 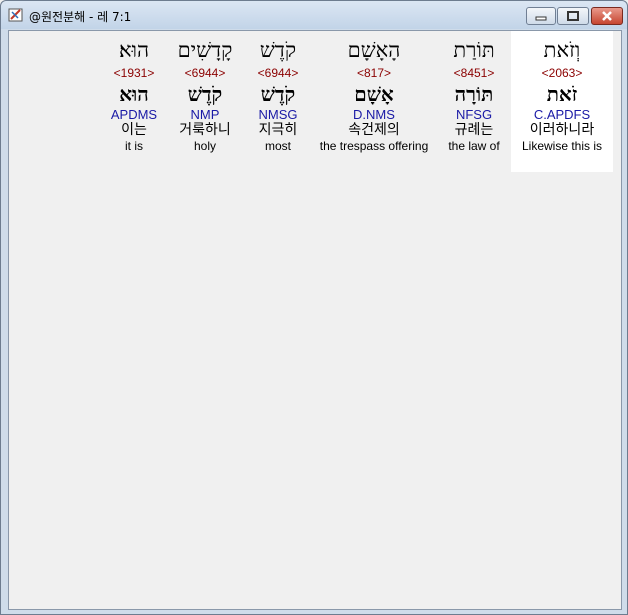 I want to click on english-gloss: Likewise this is, so click(x=562, y=146).